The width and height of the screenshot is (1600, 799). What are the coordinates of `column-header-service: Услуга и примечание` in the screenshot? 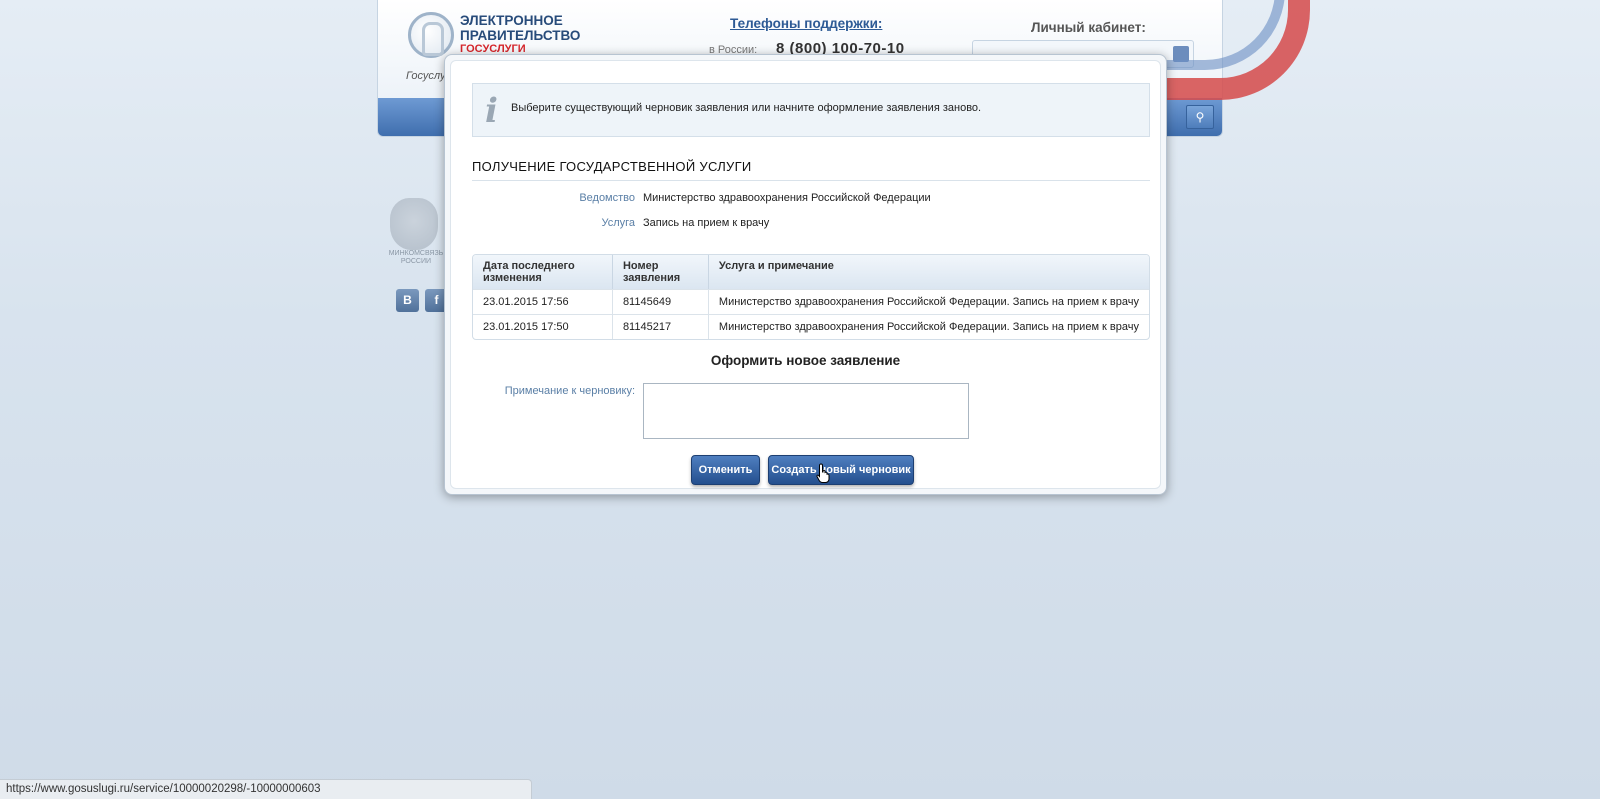 It's located at (928, 272).